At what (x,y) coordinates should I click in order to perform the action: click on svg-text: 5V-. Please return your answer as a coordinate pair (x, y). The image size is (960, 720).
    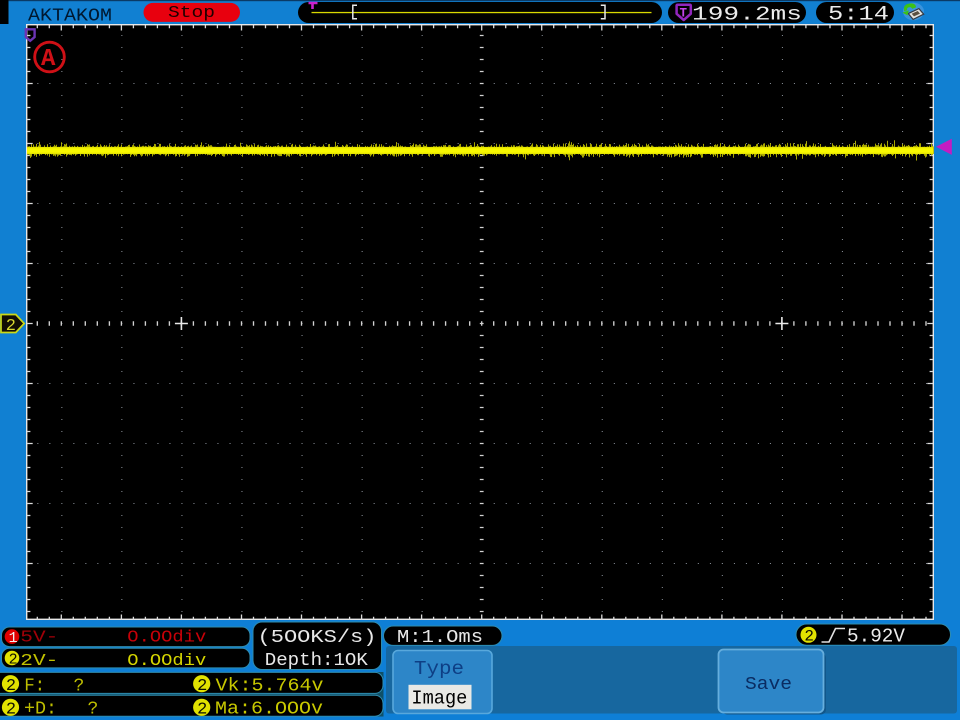
    Looking at the image, I should click on (39, 638).